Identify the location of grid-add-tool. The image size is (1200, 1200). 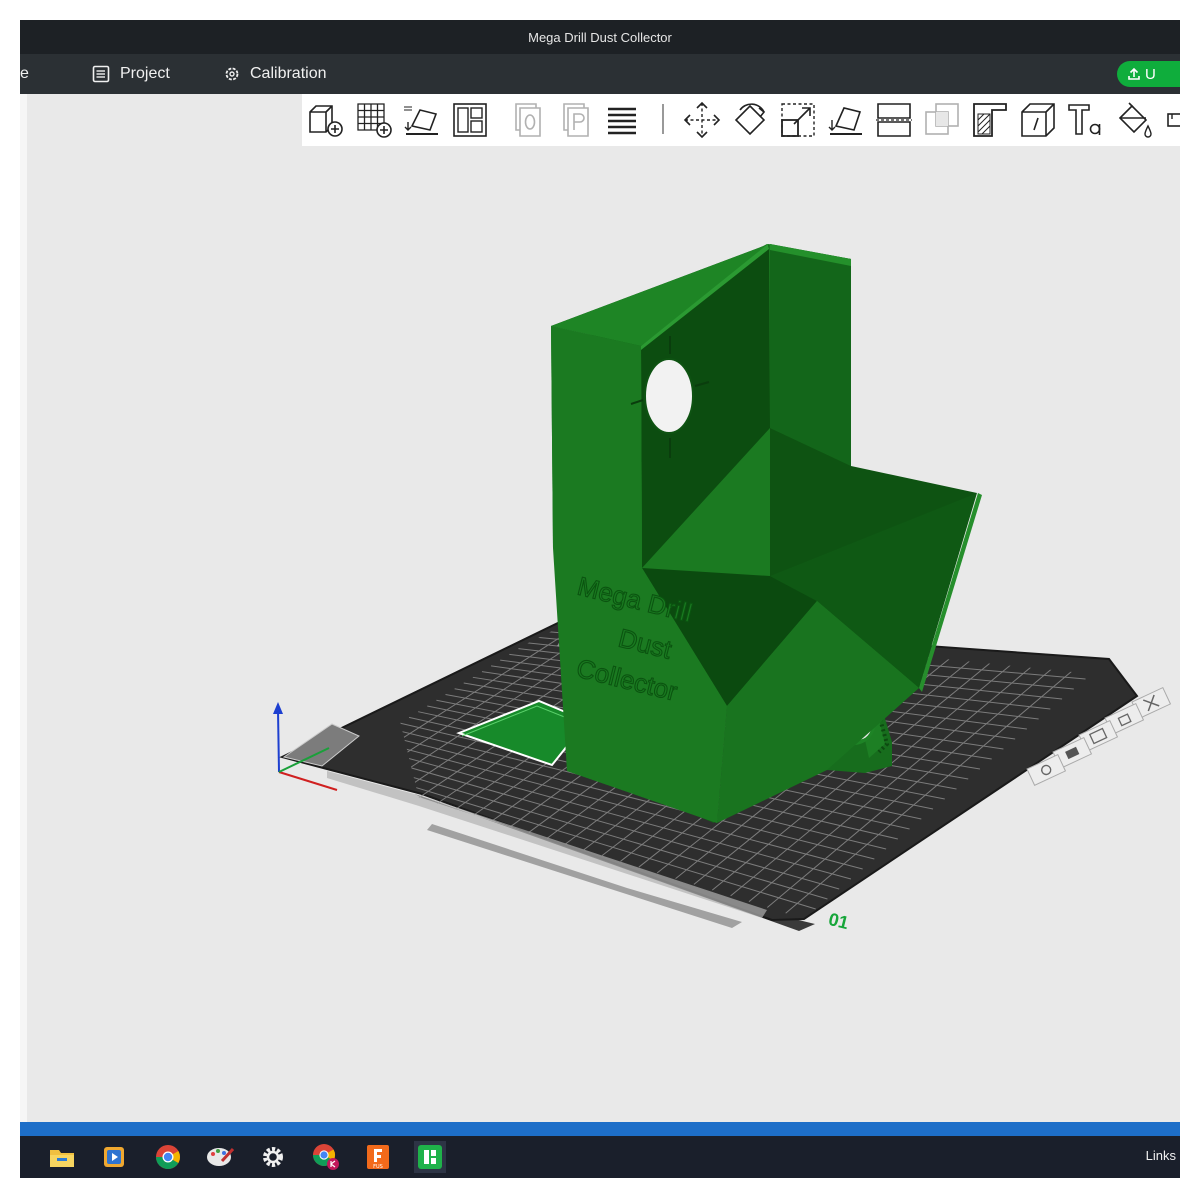
(374, 120).